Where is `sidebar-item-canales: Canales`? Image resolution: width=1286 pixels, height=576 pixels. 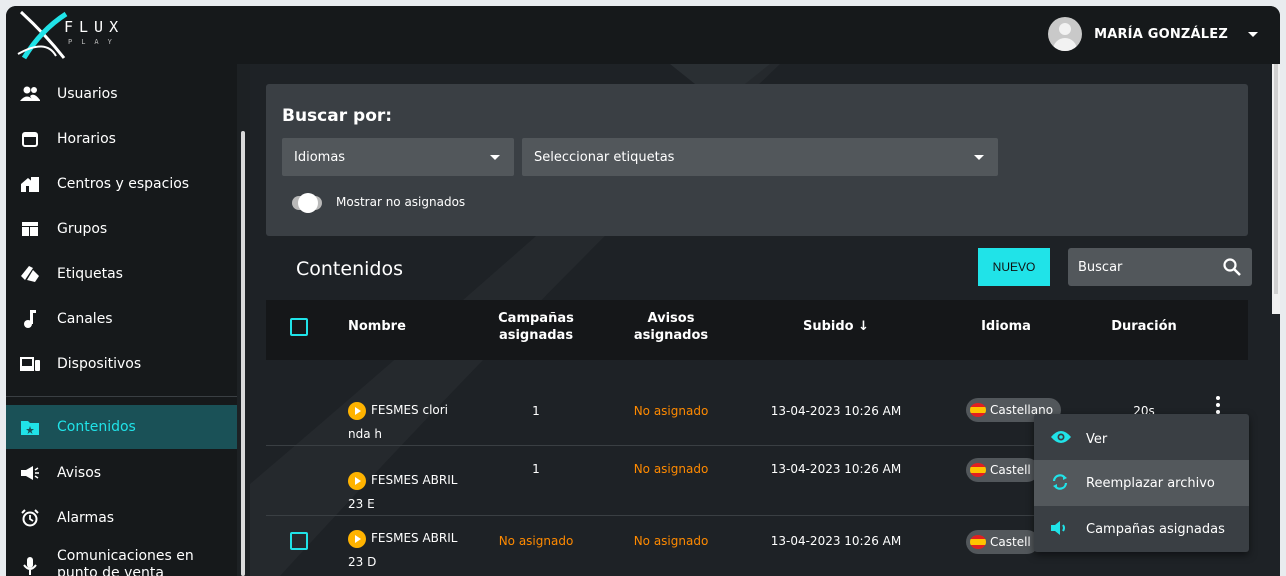 sidebar-item-canales: Canales is located at coordinates (121, 319).